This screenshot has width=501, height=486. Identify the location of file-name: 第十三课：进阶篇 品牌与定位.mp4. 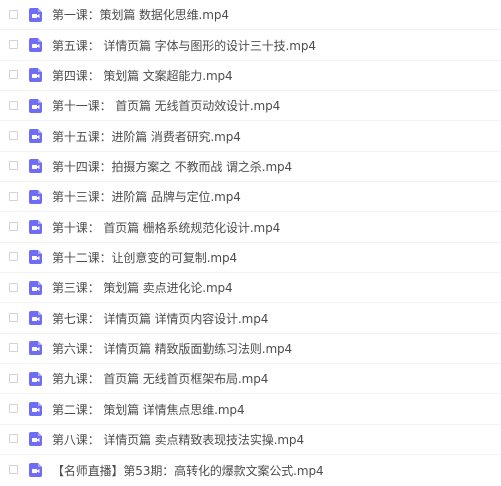
(146, 196).